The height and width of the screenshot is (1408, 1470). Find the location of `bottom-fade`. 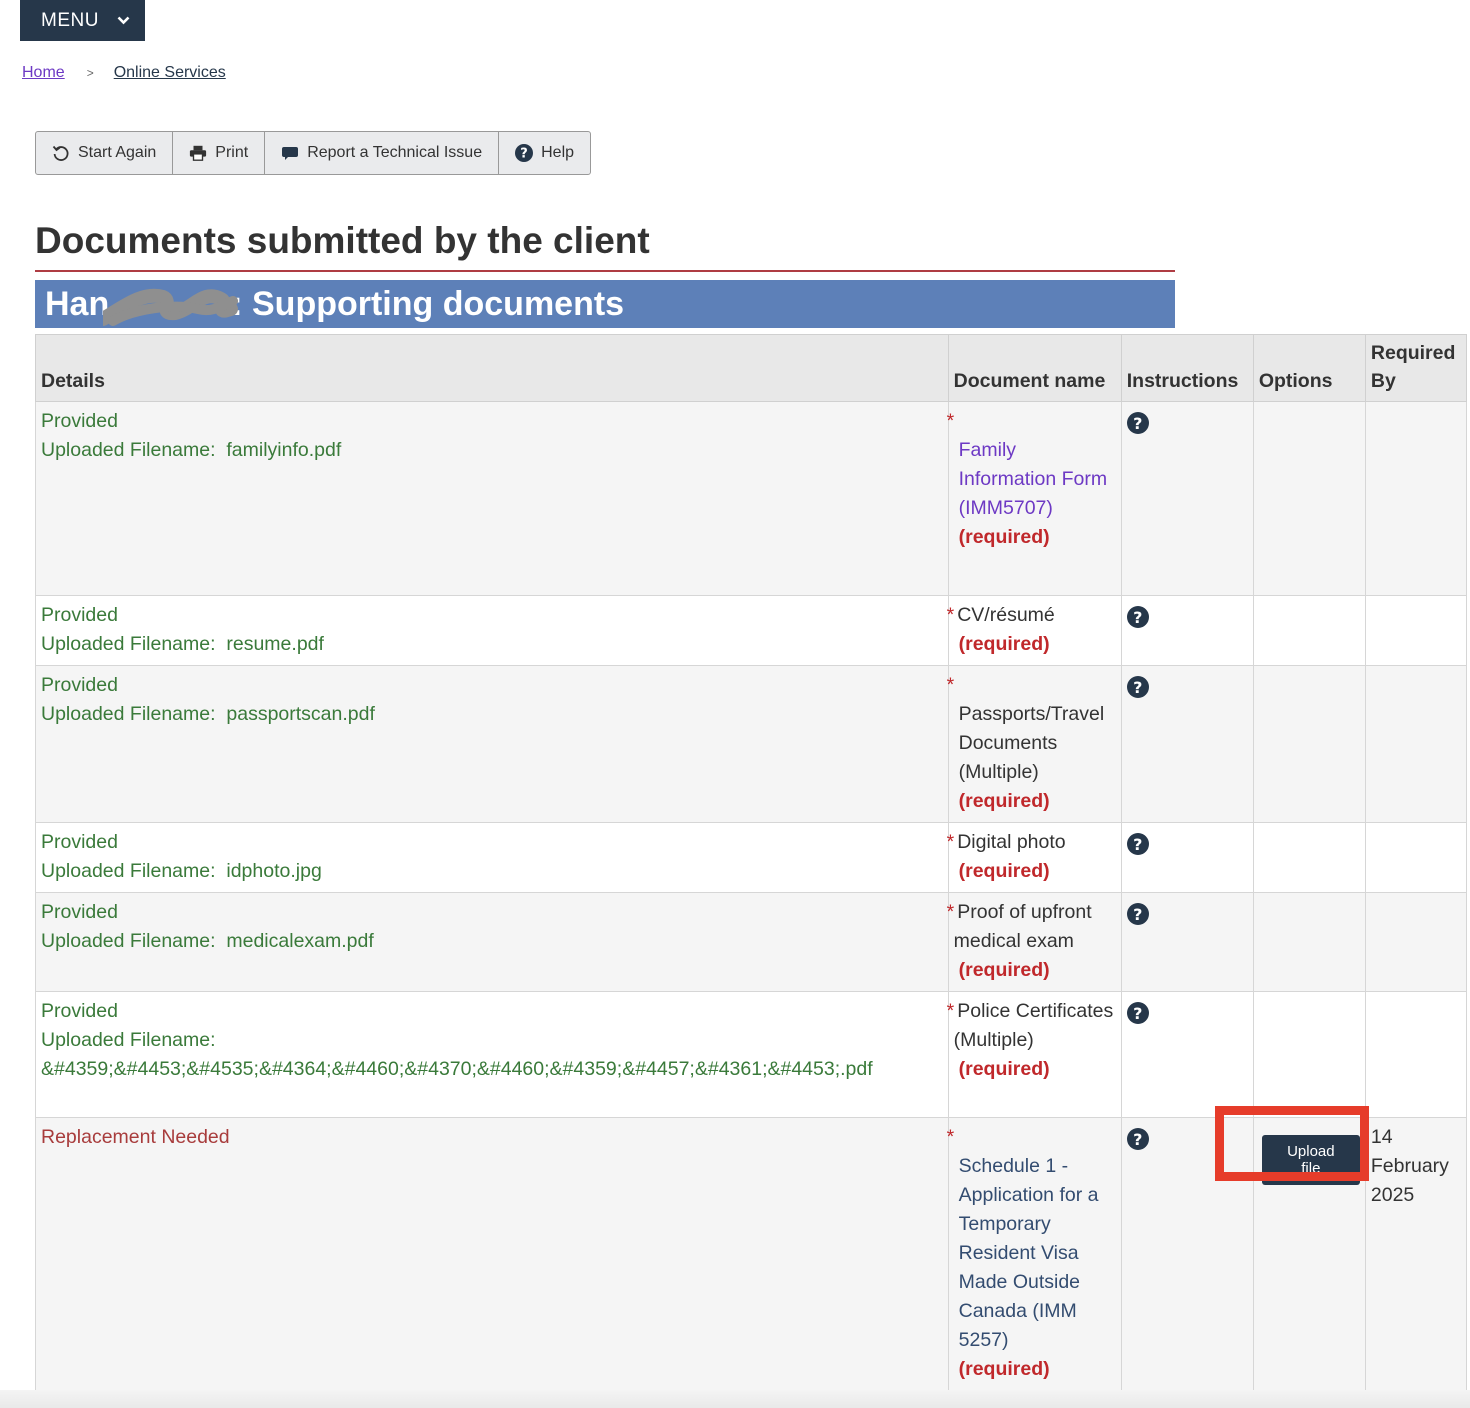

bottom-fade is located at coordinates (735, 1399).